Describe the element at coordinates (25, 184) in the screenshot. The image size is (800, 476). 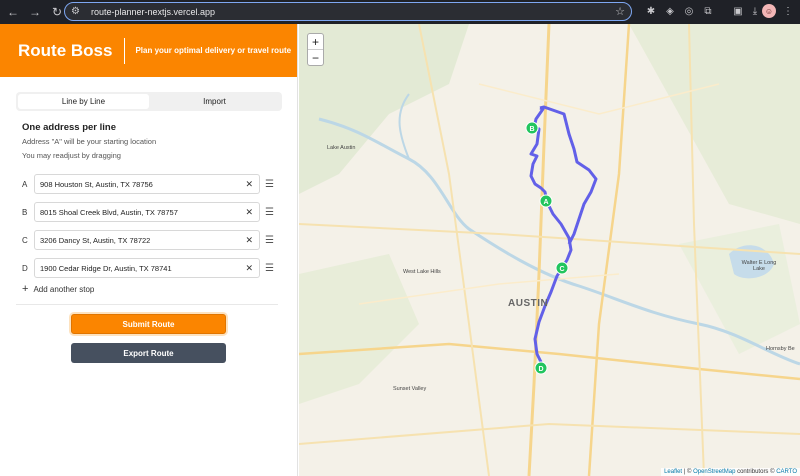
I see `stop-letter: A` at that location.